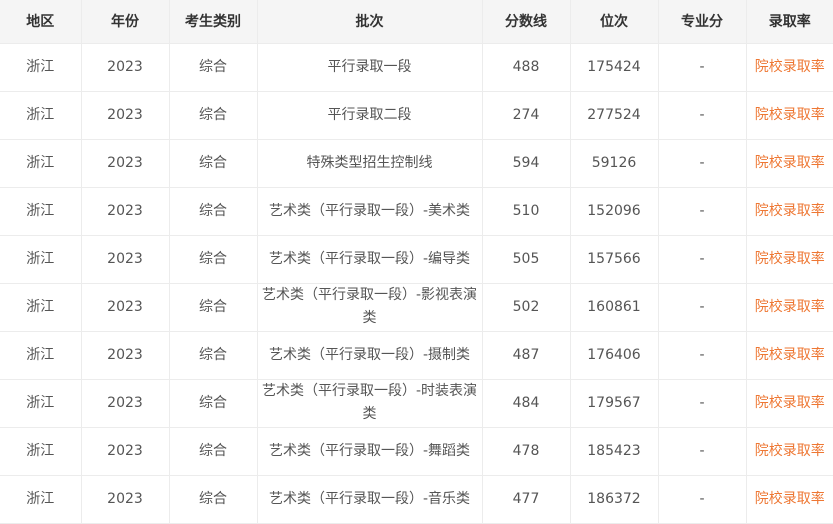 Image resolution: width=833 pixels, height=524 pixels. What do you see at coordinates (370, 307) in the screenshot?
I see `cell-batch: 艺术类（平行录取一段）-影视表演类` at bounding box center [370, 307].